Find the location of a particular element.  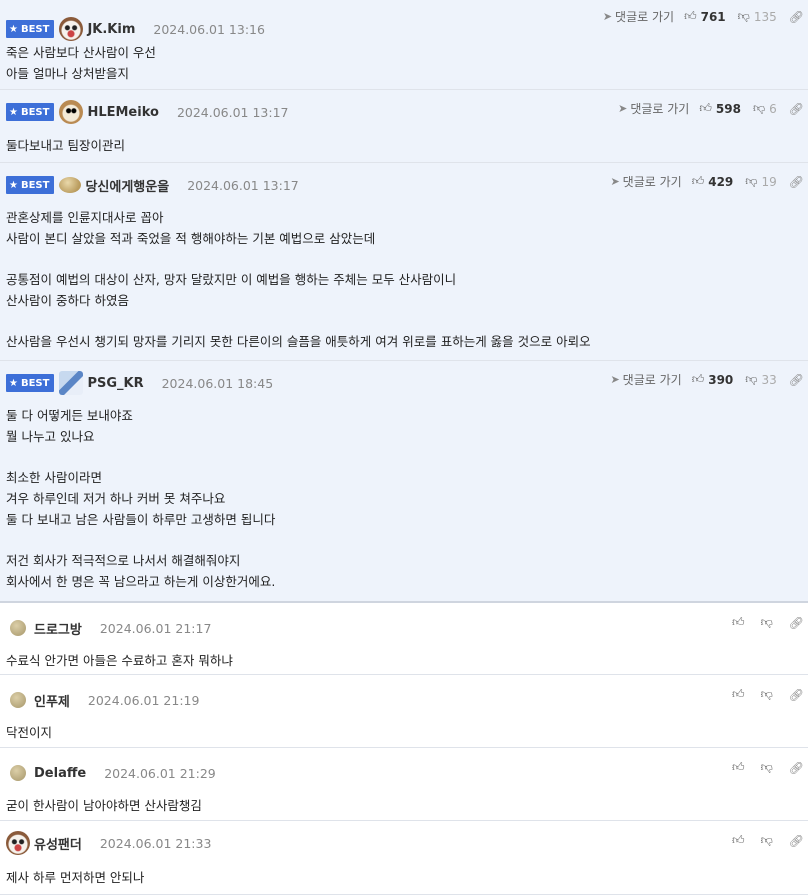

comment: 인푸제 2024.06.01 21:19 👍︎ 👎︎ 🔗︎ 닥전이지 is located at coordinates (404, 711).